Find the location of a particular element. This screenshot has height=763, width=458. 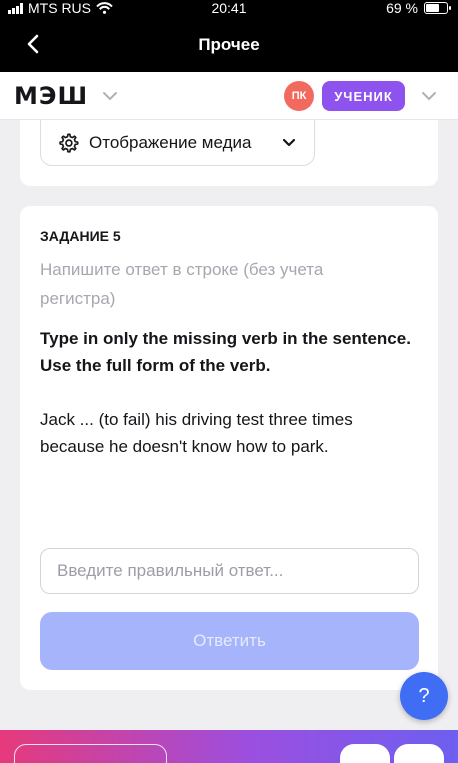

status-right: 69 % is located at coordinates (418, 8).